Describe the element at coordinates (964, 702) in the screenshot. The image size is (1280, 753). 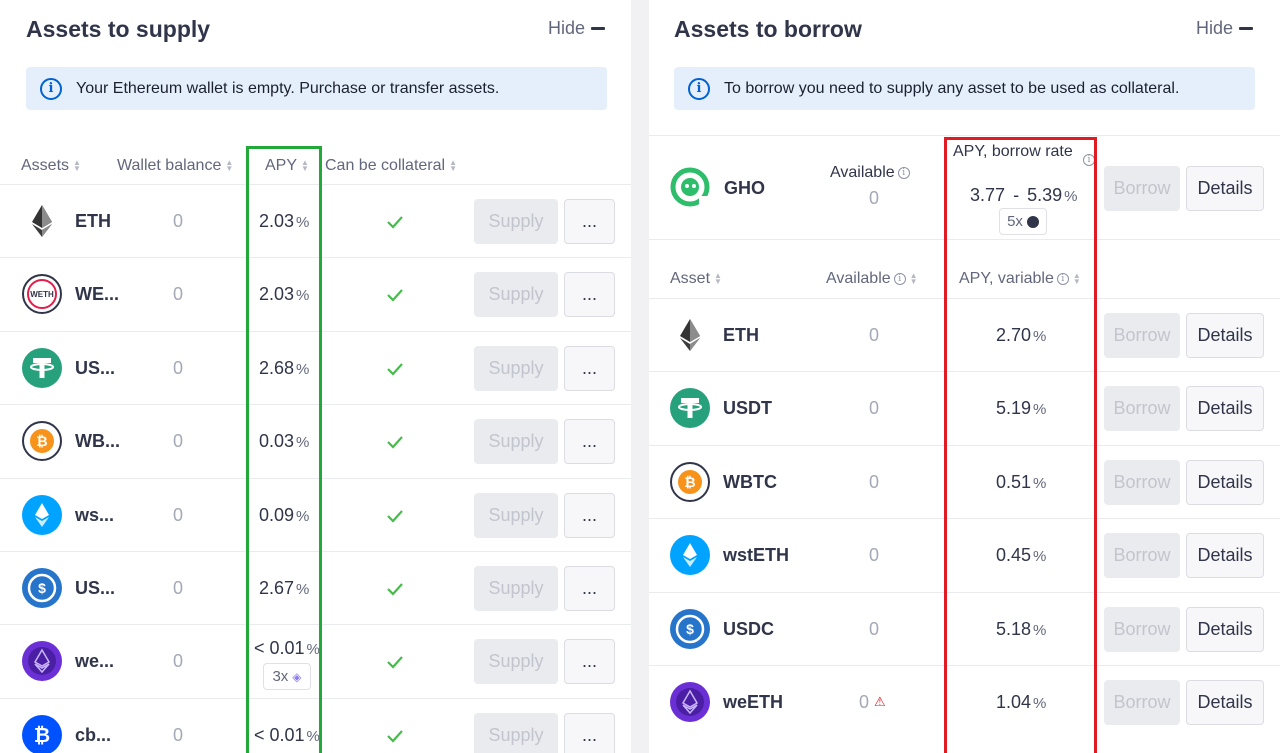
I see `borrow-row: weETH 0 ⚠ 1.04% Borrow Details` at that location.